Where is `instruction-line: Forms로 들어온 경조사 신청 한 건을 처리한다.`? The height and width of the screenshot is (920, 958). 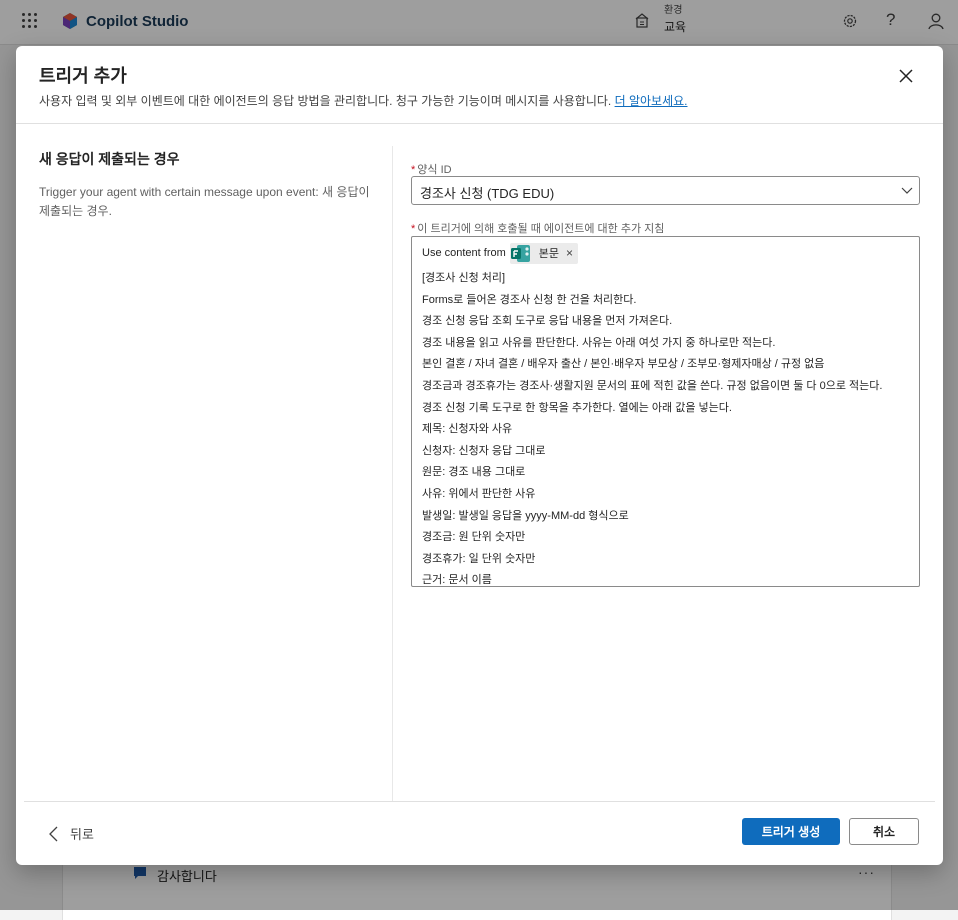 instruction-line: Forms로 들어온 경조사 신청 한 건을 처리한다. is located at coordinates (529, 299).